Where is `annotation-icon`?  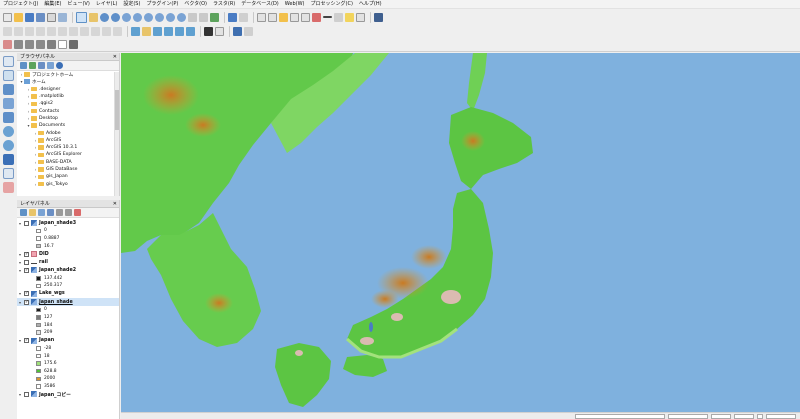 annotation-icon is located at coordinates (349, 17).